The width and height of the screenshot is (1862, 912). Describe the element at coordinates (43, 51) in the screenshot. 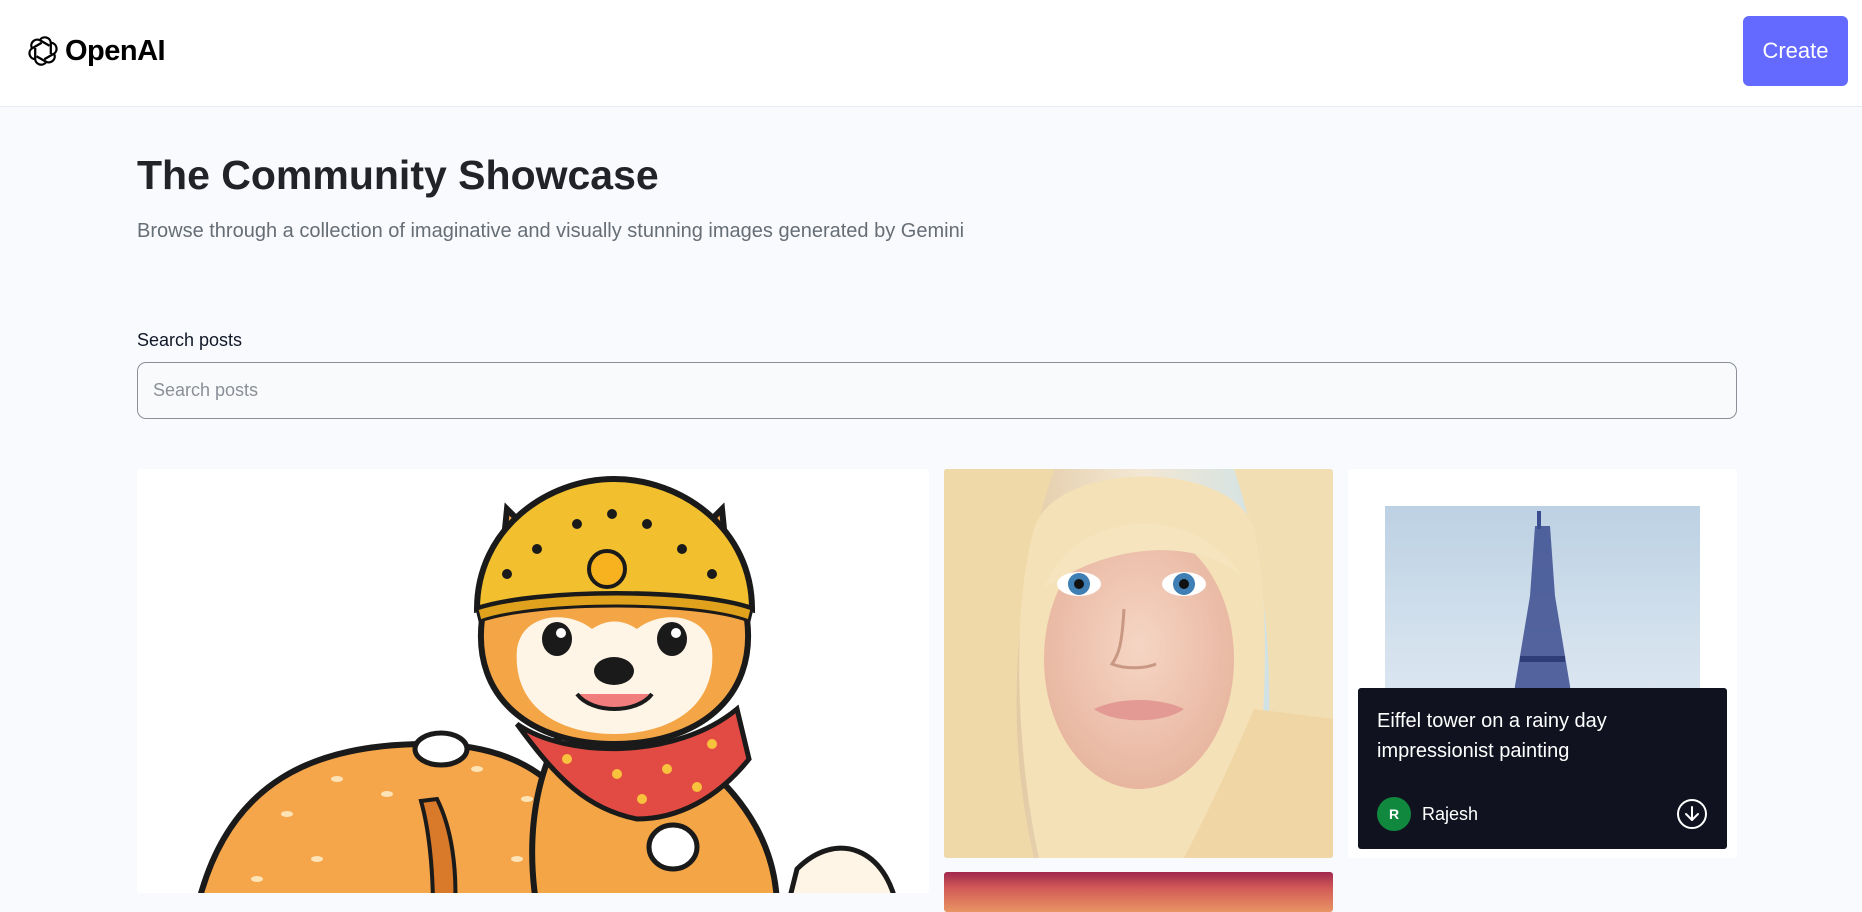

I see `openai-logo-icon` at that location.